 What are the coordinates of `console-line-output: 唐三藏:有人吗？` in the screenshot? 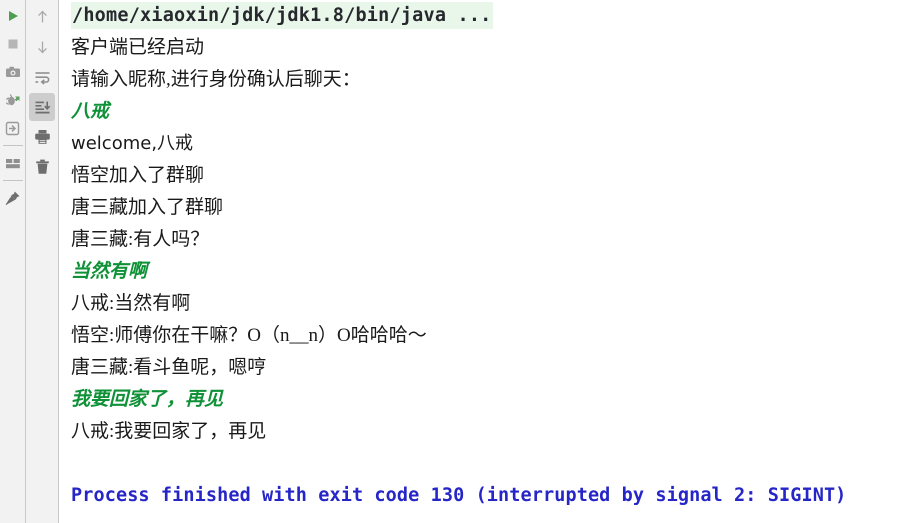 It's located at (140, 239).